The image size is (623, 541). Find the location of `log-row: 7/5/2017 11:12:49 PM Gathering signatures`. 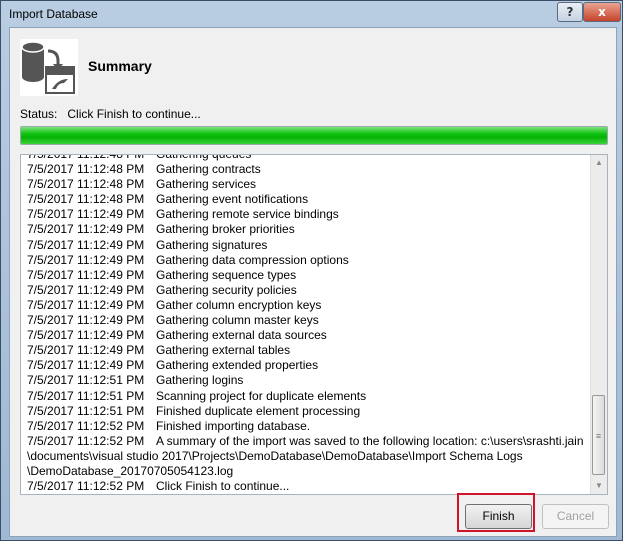

log-row: 7/5/2017 11:12:49 PM Gathering signatures is located at coordinates (307, 245).